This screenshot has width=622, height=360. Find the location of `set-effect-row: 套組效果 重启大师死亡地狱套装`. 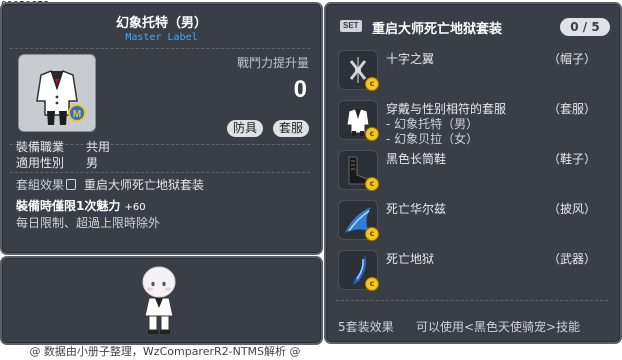

set-effect-row: 套組效果 重启大师死亡地狱套装 is located at coordinates (110, 184).